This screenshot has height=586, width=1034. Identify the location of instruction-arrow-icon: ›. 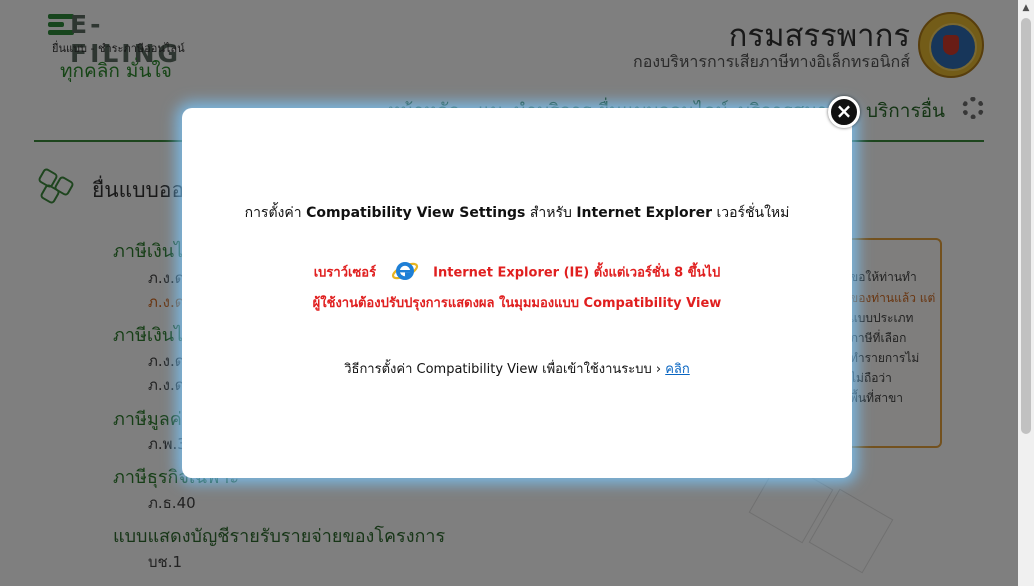
(658, 369).